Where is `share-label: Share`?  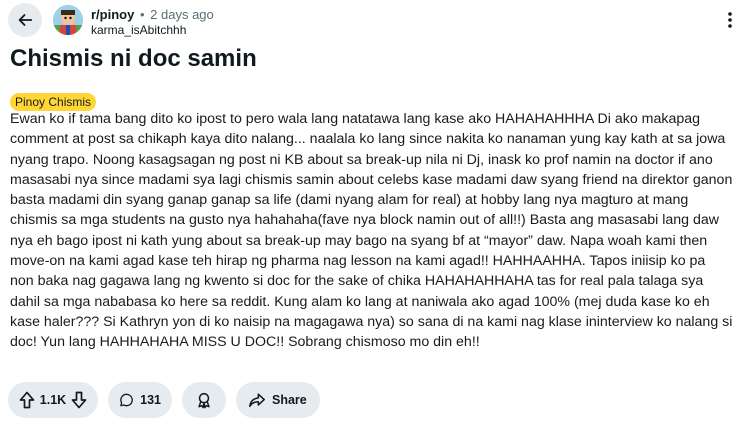 share-label: Share is located at coordinates (289, 400).